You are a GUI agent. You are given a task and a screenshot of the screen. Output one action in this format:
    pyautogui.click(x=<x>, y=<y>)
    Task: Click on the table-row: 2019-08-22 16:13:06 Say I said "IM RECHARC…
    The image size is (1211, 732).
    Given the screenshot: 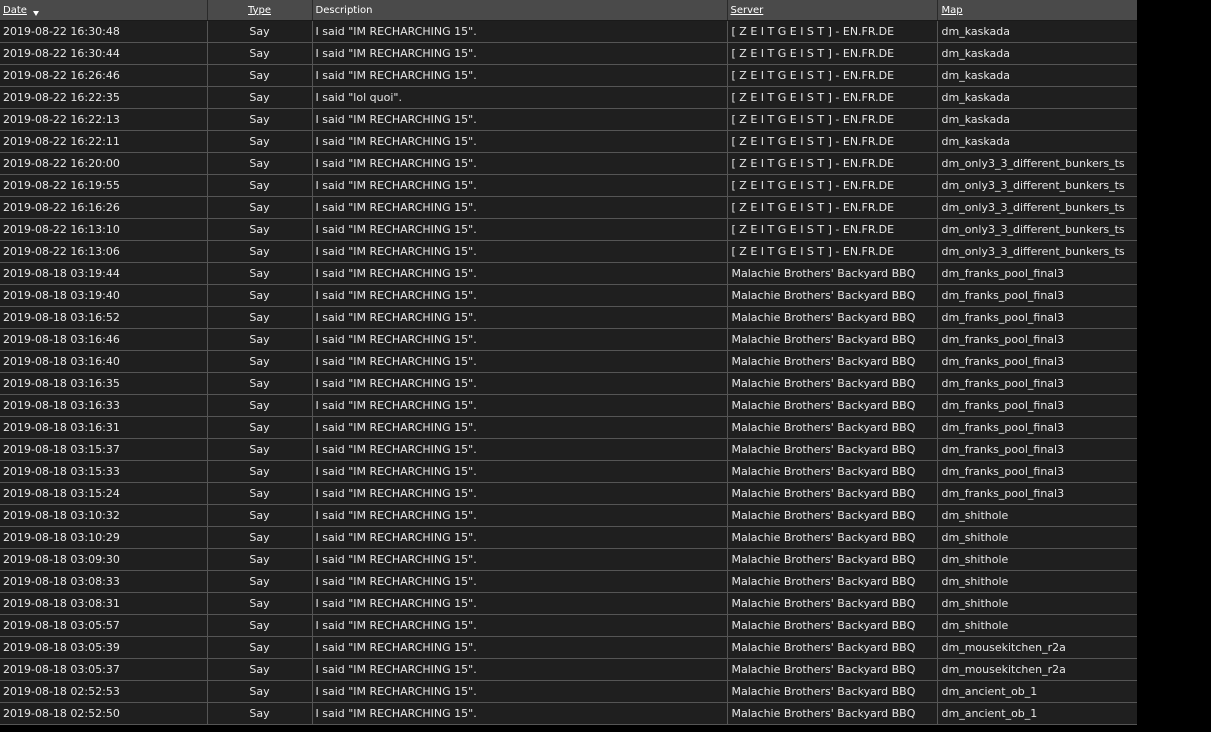 What is the action you would take?
    pyautogui.click(x=568, y=251)
    